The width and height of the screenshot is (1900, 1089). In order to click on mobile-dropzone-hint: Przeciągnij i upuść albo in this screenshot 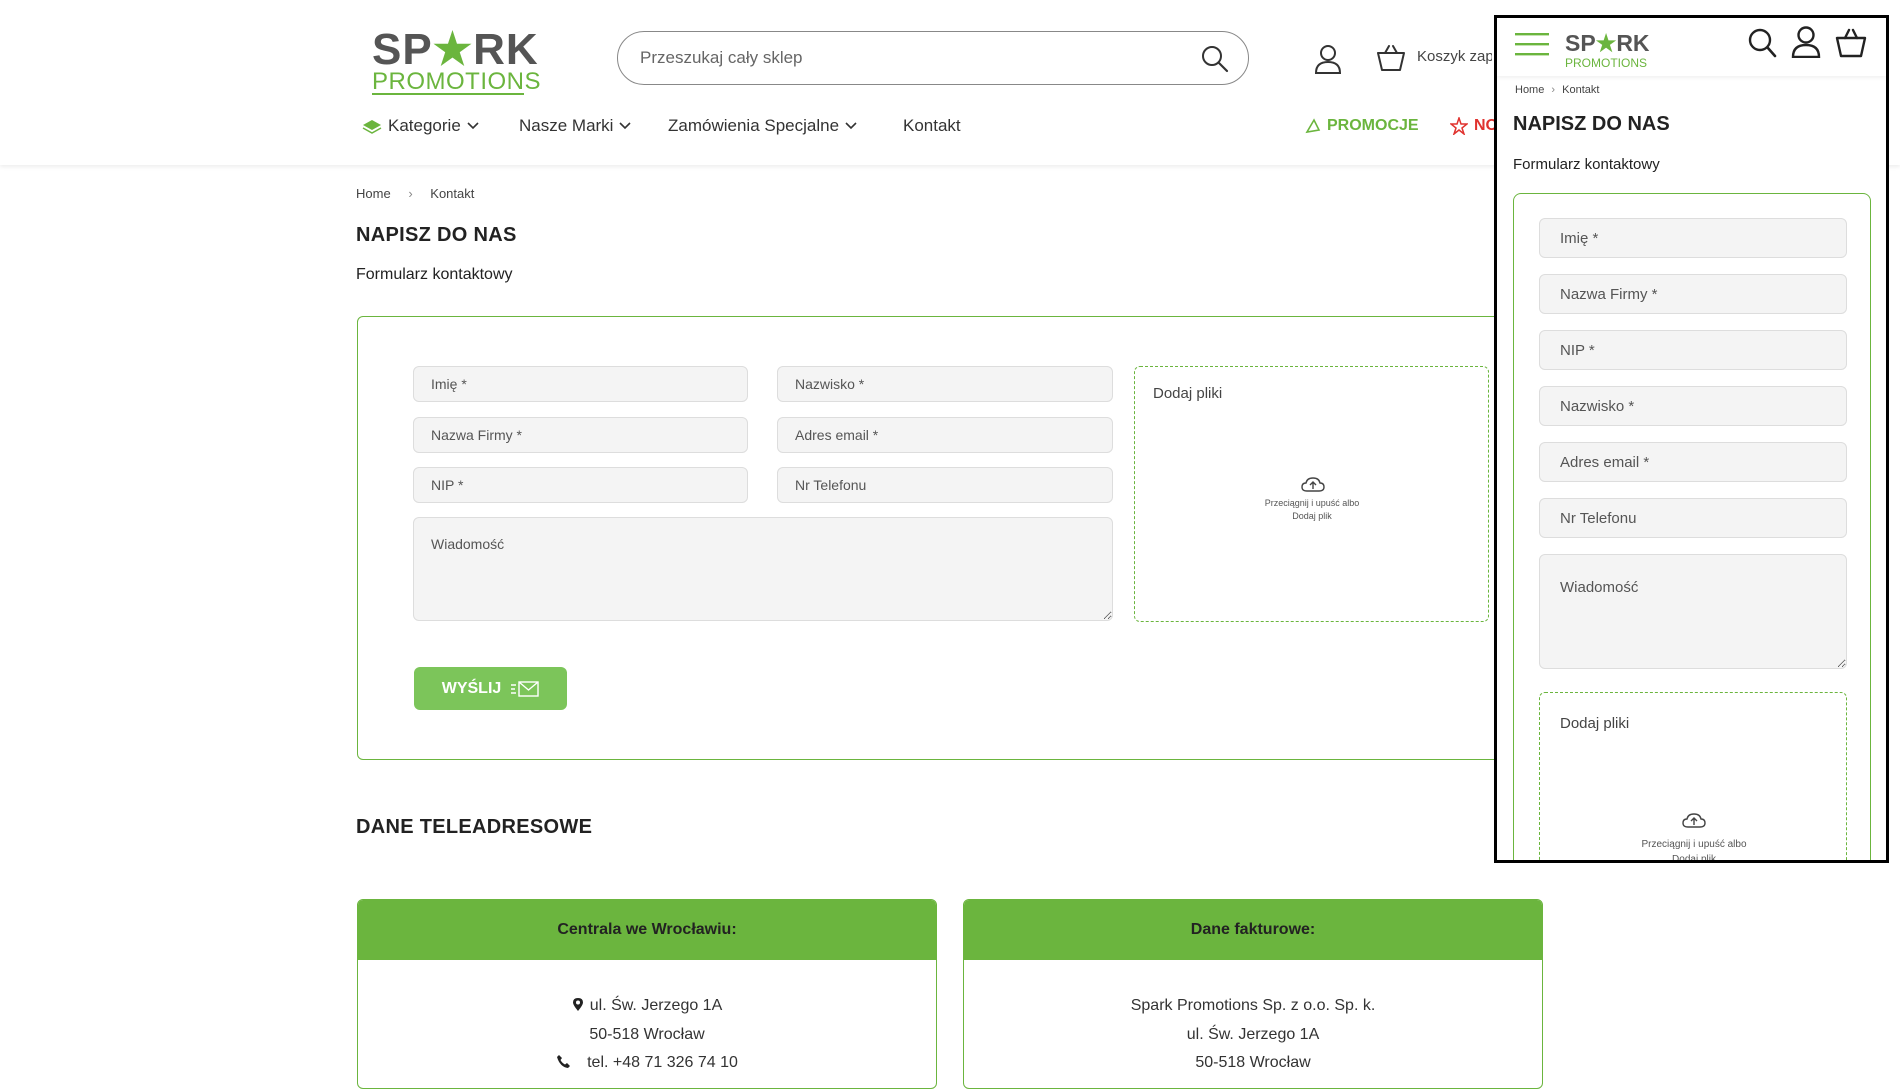, I will do `click(1694, 844)`.